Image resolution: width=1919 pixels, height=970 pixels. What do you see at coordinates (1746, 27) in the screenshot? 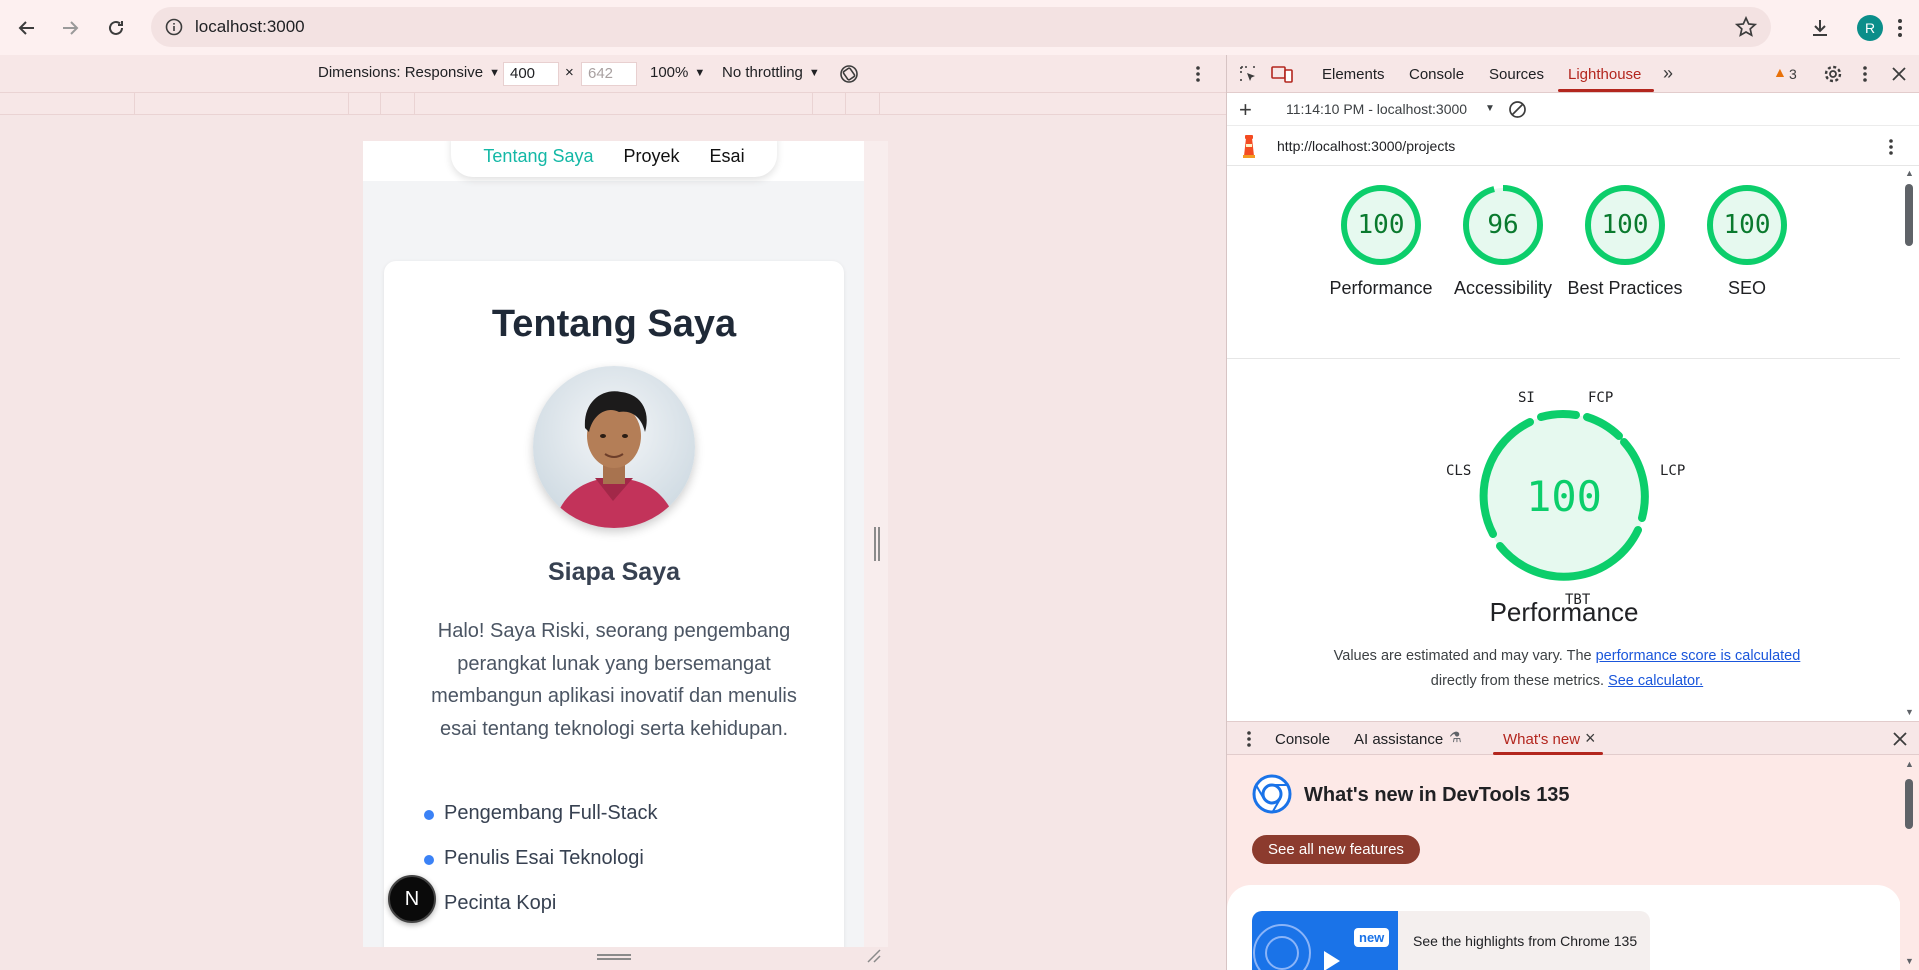
I see `bookmark-star-icon` at bounding box center [1746, 27].